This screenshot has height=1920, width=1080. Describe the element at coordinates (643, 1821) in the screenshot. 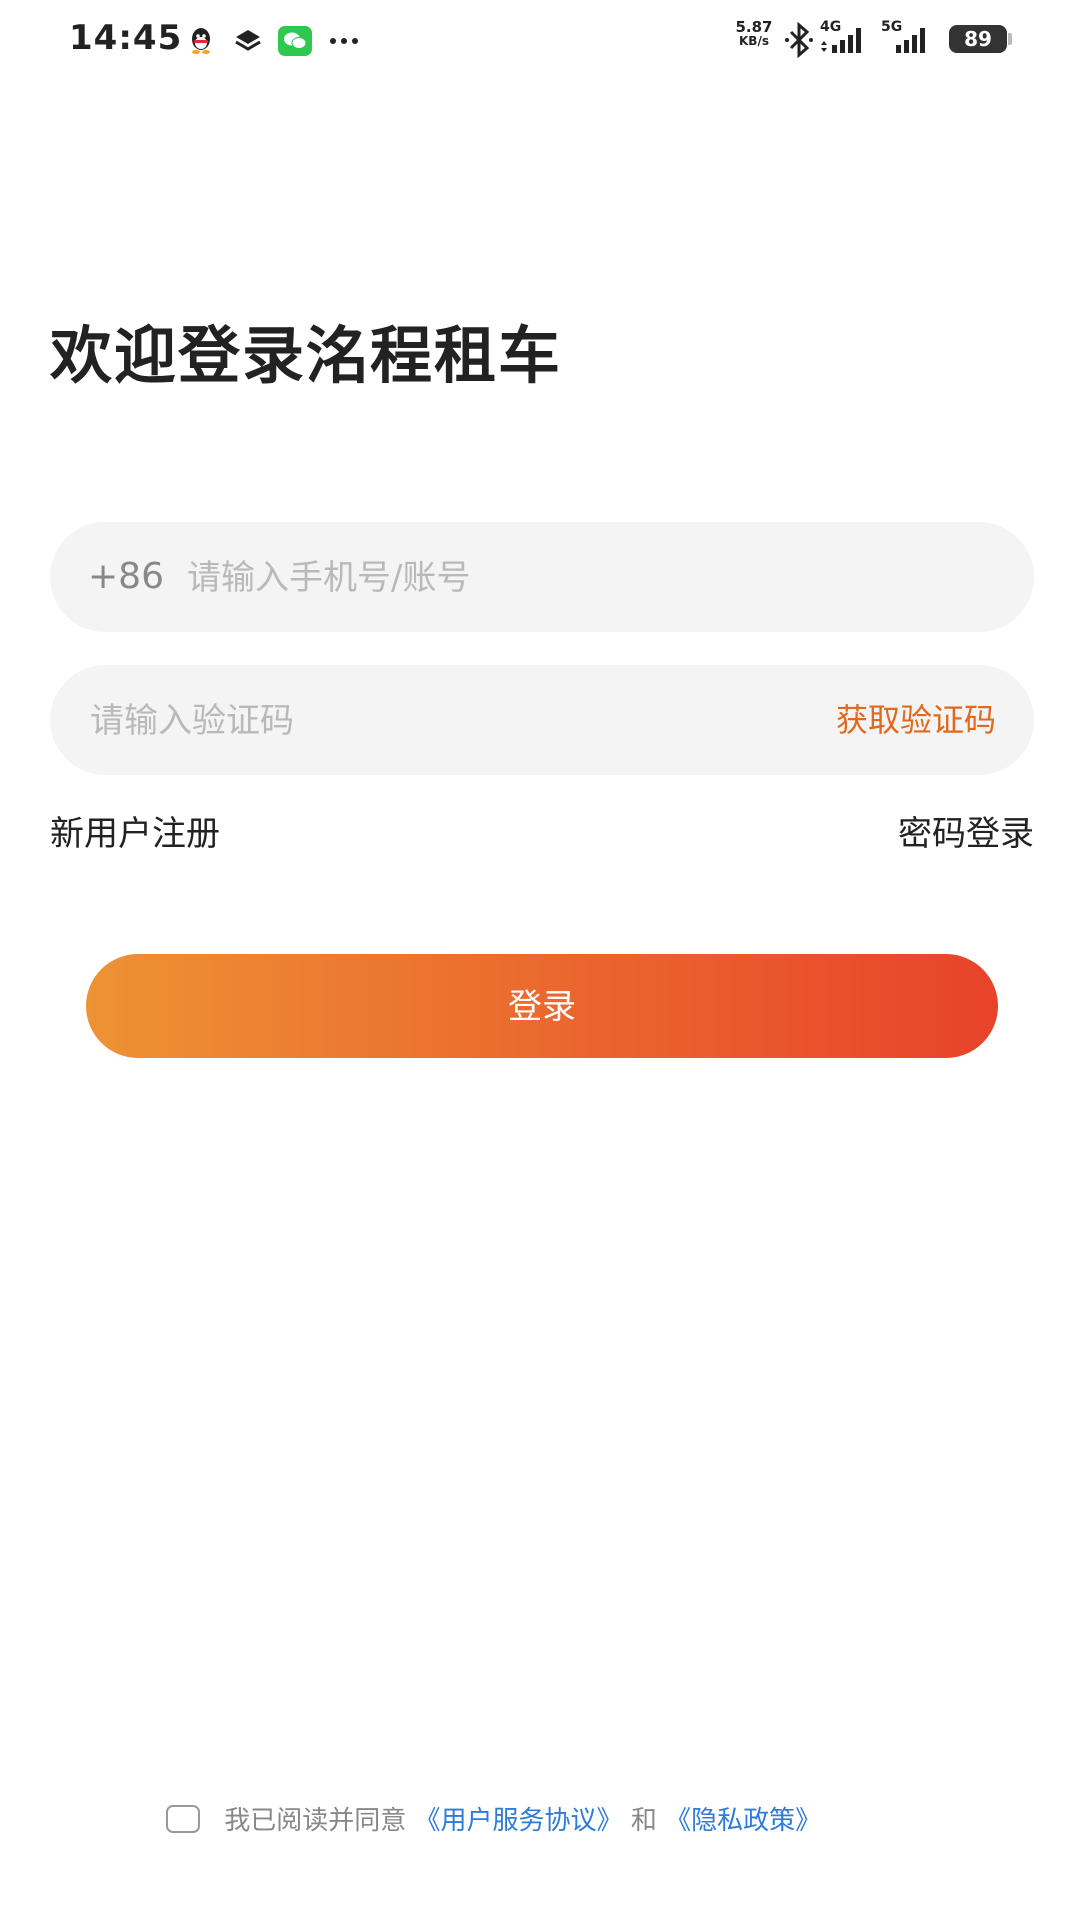

I see `agreement-and: 和` at that location.